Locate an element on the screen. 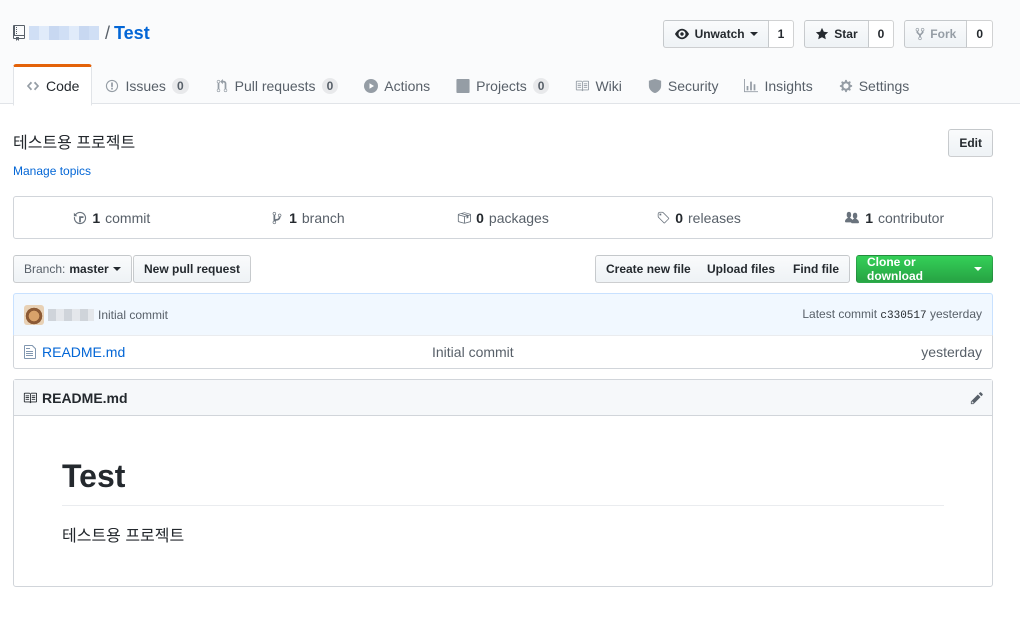  pull-requests-counter: 0 is located at coordinates (330, 85).